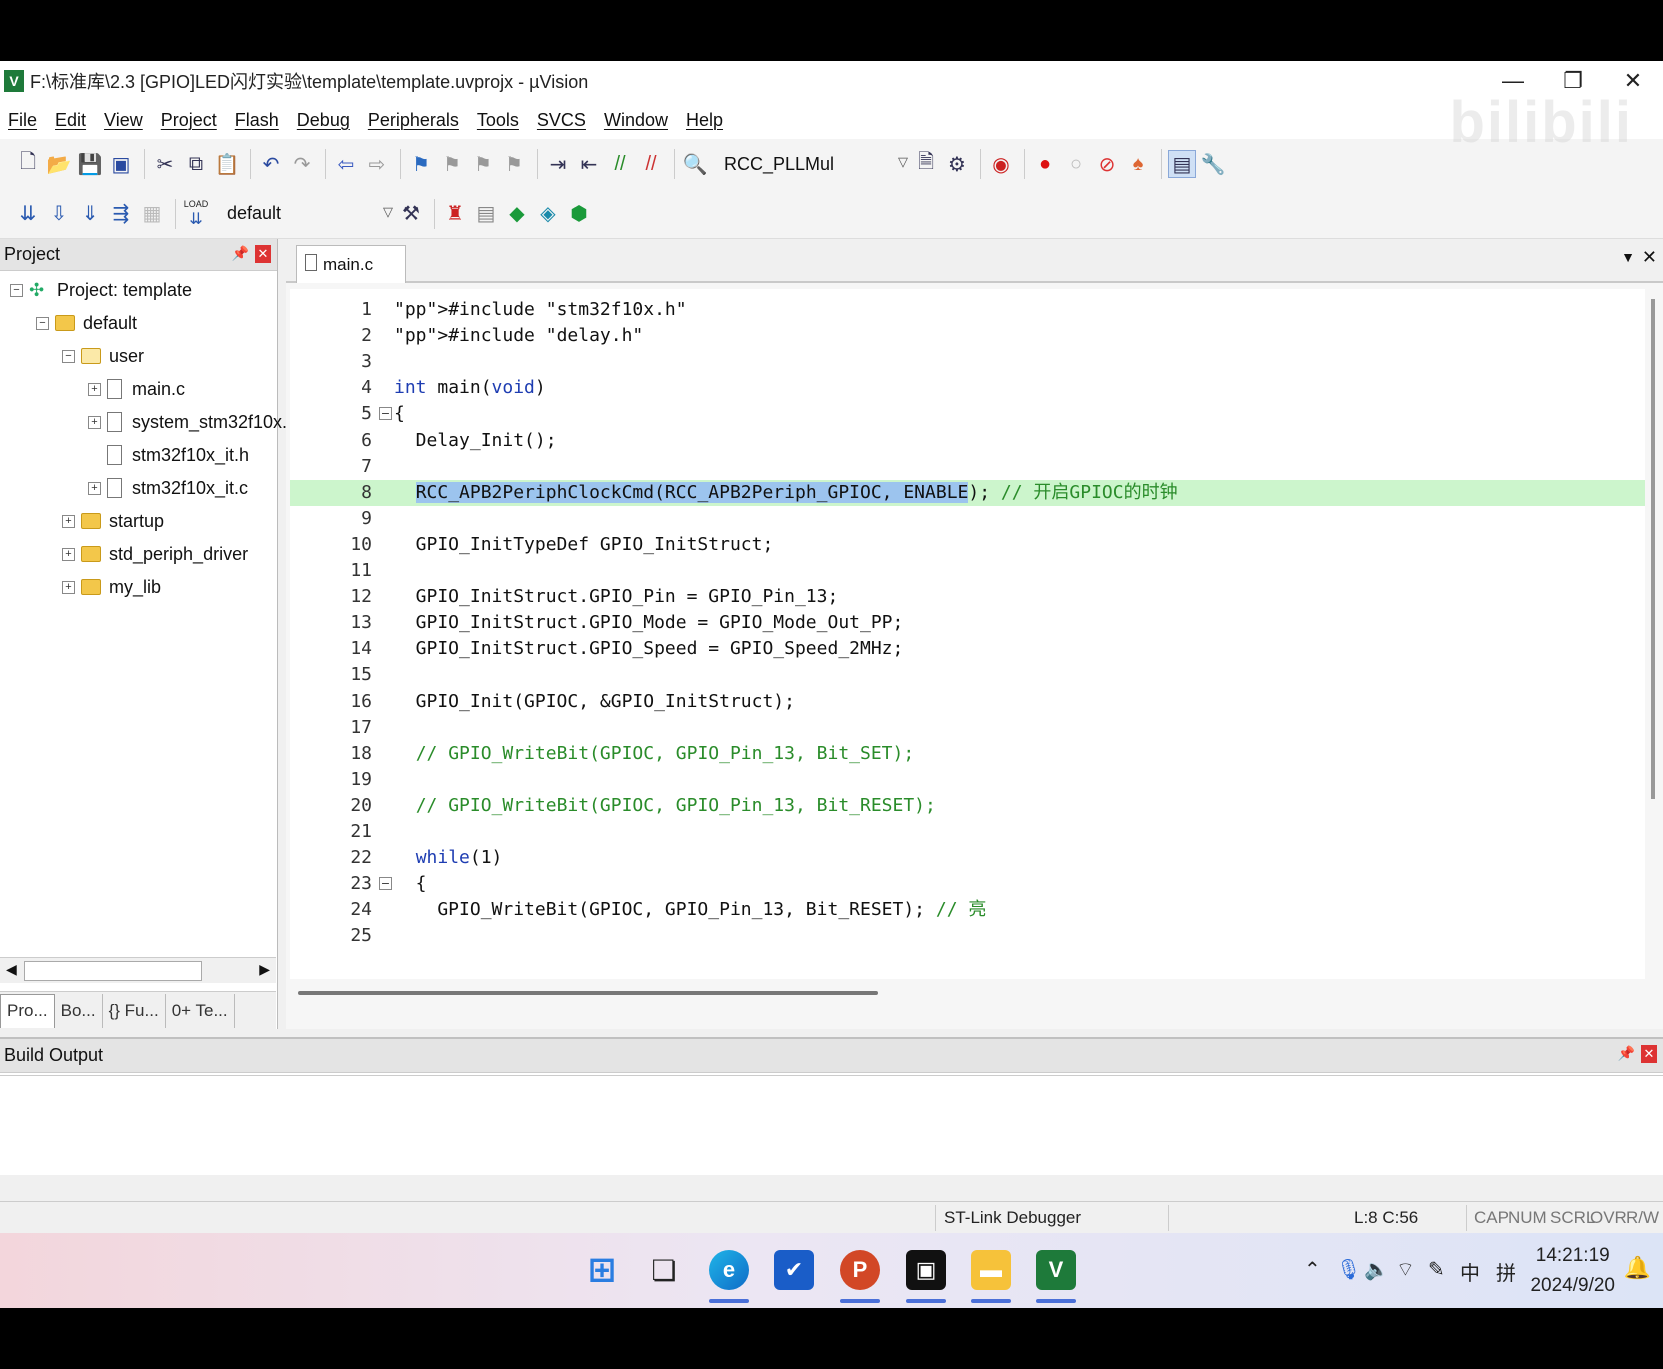 The height and width of the screenshot is (1369, 1663). I want to click on pack-installer-icon: ⬢, so click(579, 214).